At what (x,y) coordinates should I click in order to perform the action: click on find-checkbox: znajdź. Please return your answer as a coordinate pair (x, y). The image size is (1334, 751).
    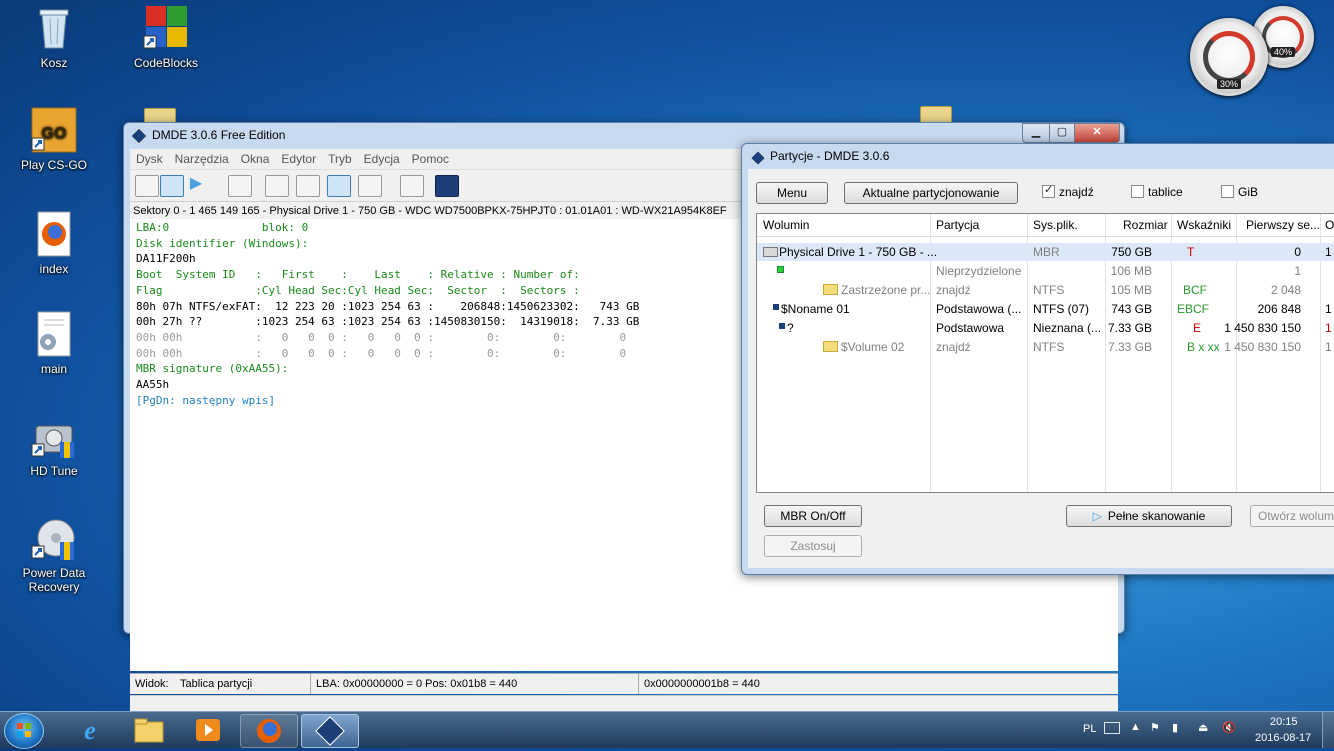
    Looking at the image, I should click on (1068, 191).